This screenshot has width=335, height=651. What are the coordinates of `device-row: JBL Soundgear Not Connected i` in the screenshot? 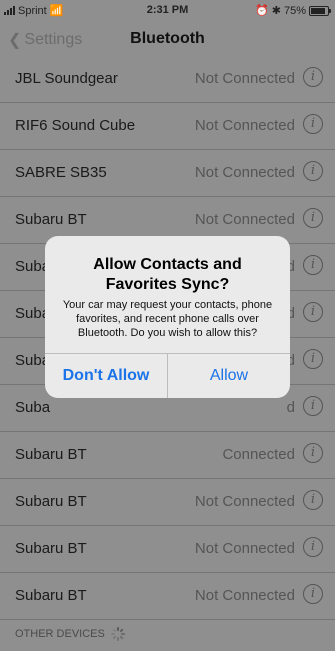 It's located at (167, 79).